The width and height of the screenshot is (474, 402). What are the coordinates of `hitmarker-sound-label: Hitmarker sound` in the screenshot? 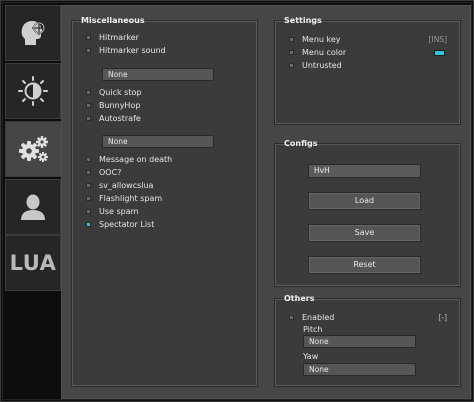 It's located at (132, 50).